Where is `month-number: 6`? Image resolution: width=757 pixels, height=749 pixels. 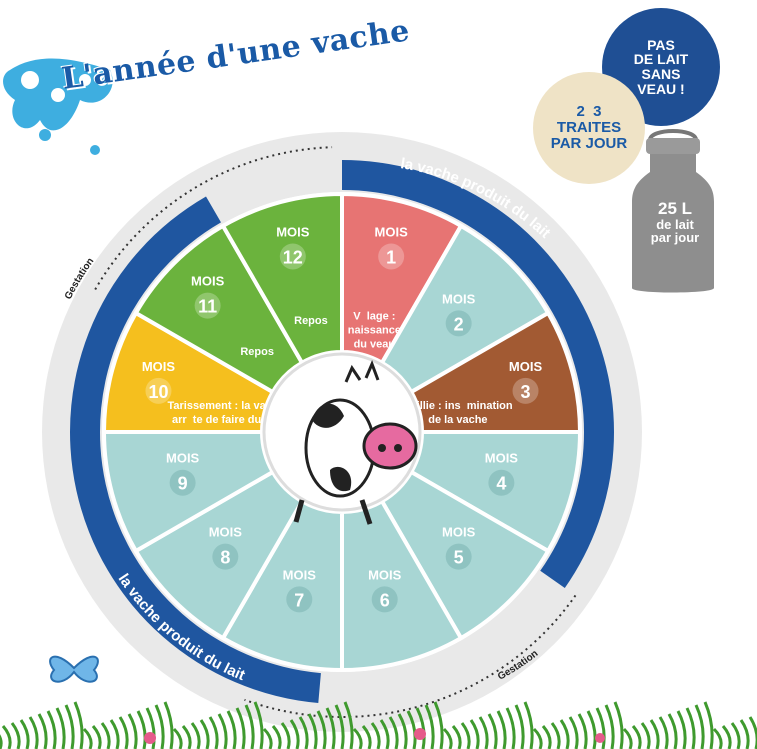
month-number: 6 is located at coordinates (385, 600).